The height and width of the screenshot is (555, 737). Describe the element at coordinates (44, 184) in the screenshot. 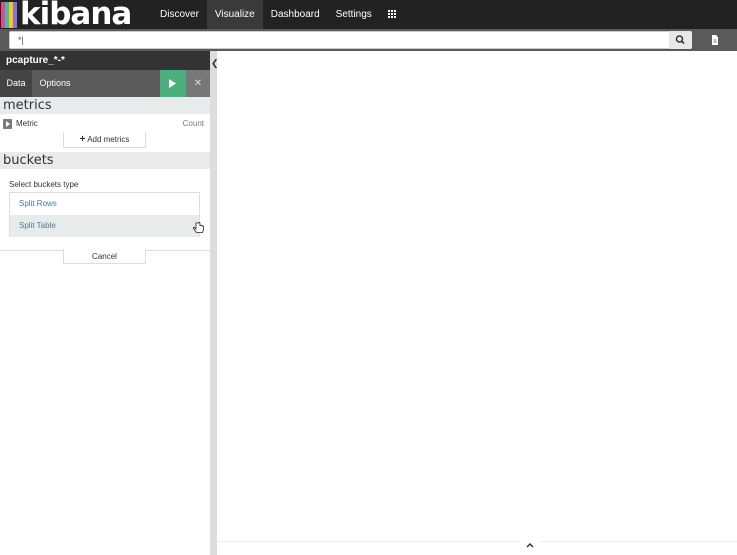

I see `select-buckets-label: Select buckets type` at that location.